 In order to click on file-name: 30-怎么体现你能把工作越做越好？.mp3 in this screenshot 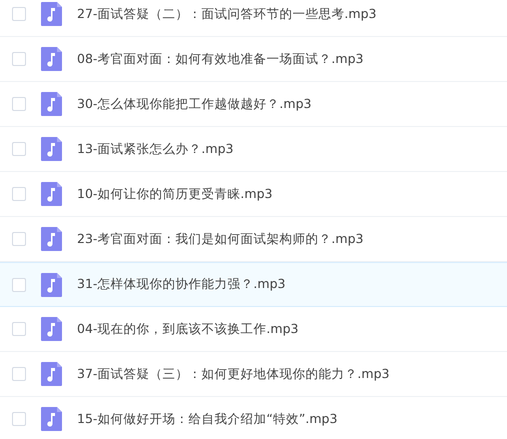, I will do `click(194, 103)`.